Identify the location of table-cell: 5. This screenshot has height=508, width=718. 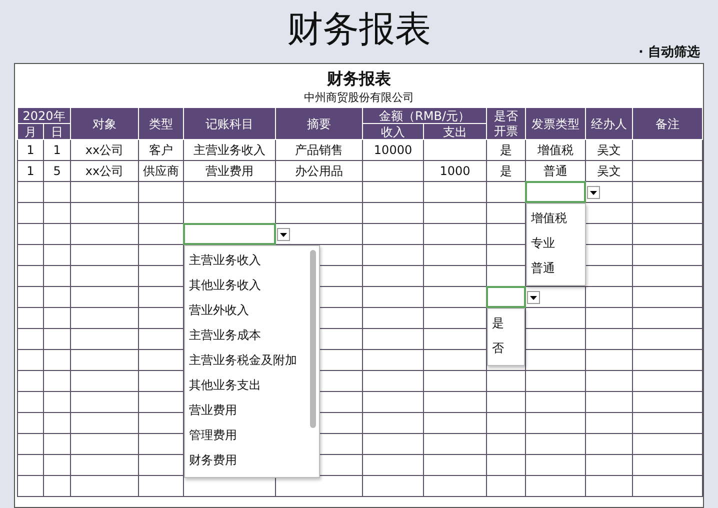
(57, 171).